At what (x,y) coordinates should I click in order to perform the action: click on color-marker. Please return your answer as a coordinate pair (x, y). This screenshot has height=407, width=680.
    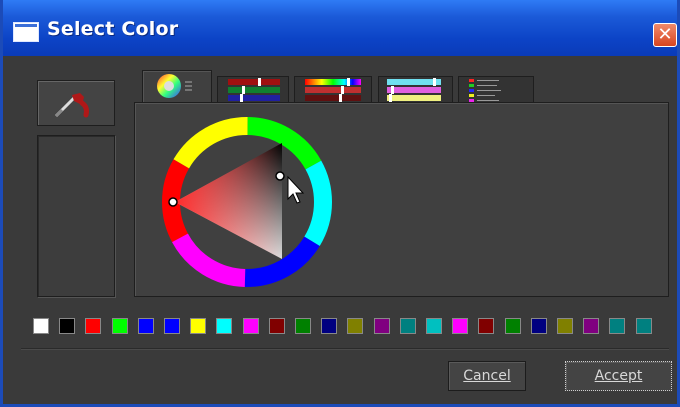
    Looking at the image, I should click on (280, 176).